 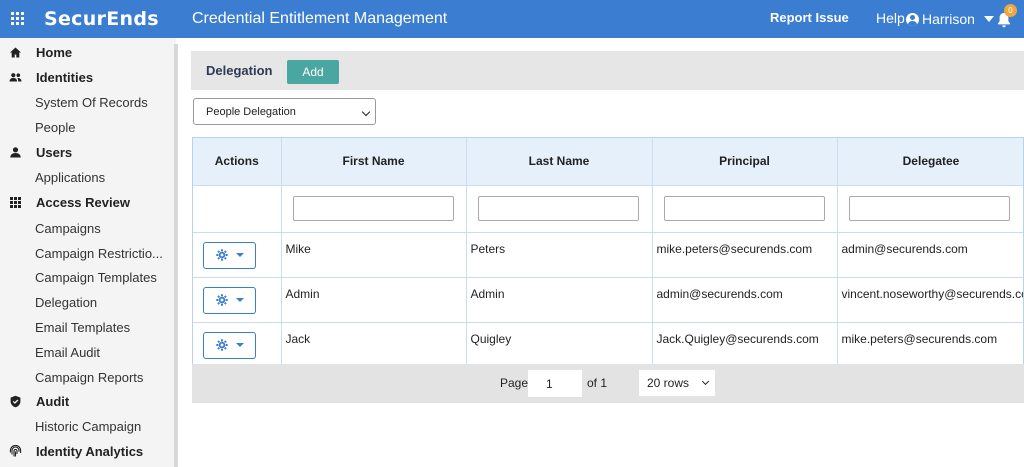 I want to click on sidebar-item-applications: Applications, so click(x=88, y=177).